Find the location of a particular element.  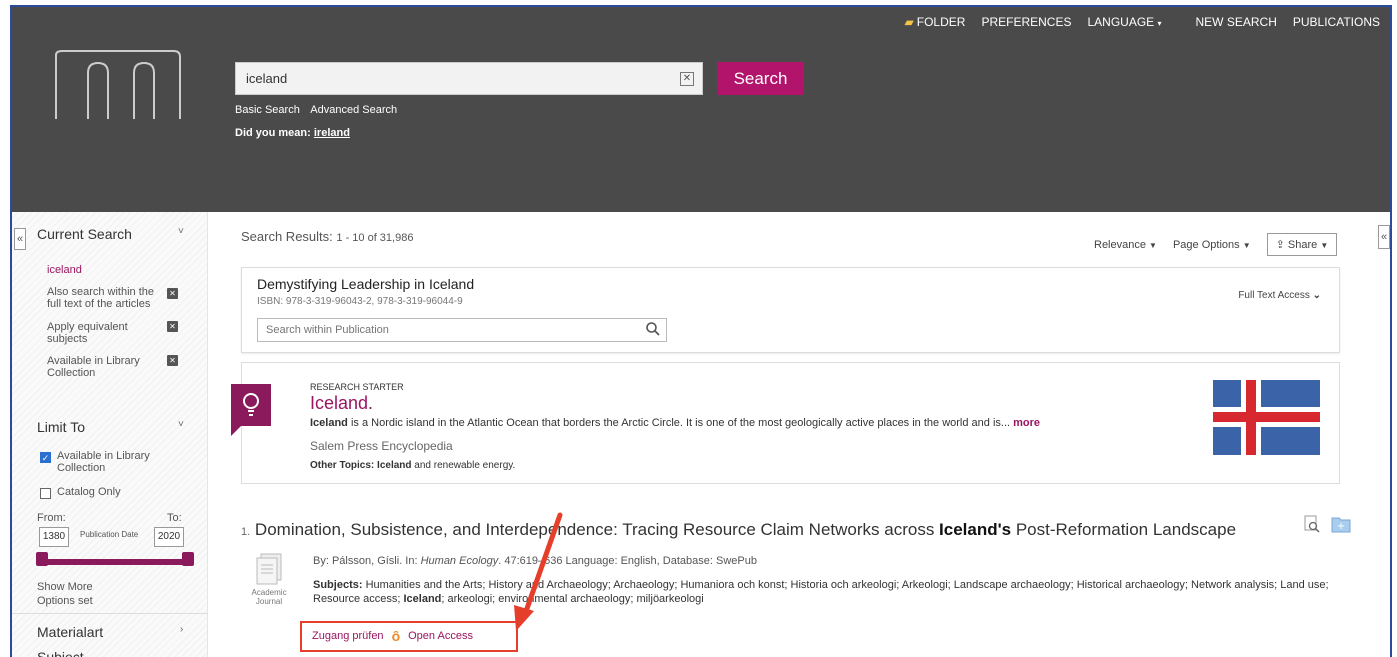

current-search-heading: Current Search is located at coordinates (84, 234).